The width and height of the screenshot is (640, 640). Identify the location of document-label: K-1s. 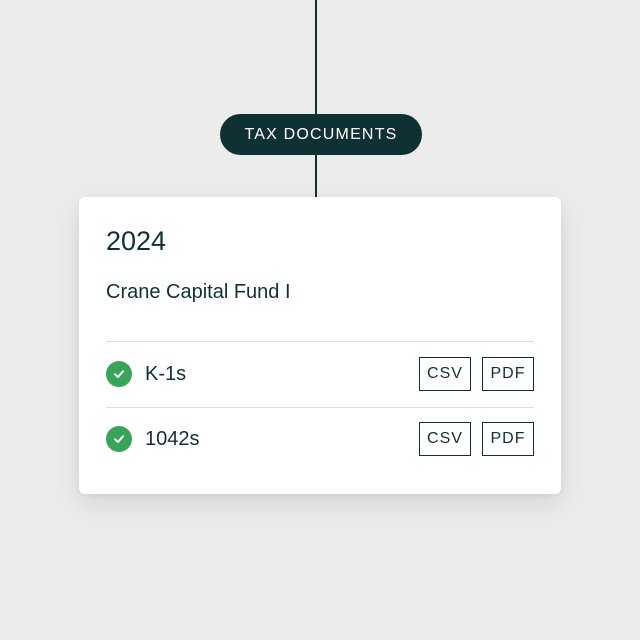
(166, 373).